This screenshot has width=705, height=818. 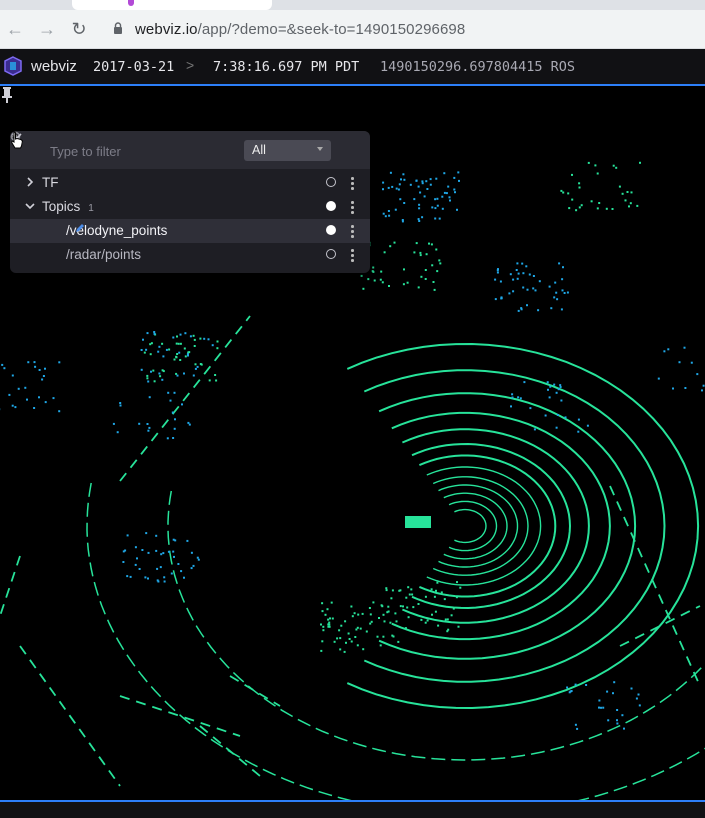 What do you see at coordinates (54, 66) in the screenshot?
I see `app-name: webviz` at bounding box center [54, 66].